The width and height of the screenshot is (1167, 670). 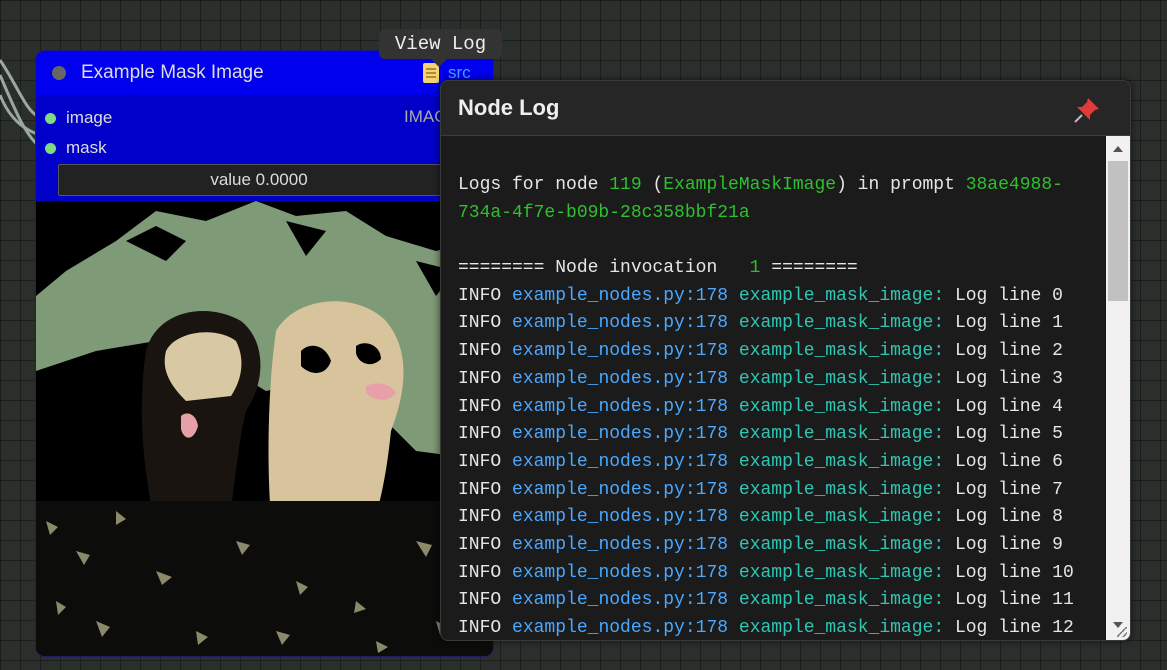 What do you see at coordinates (782, 214) in the screenshot?
I see `log-header-line-2: 734a-4f7e-b09b-28c358bbf21a` at bounding box center [782, 214].